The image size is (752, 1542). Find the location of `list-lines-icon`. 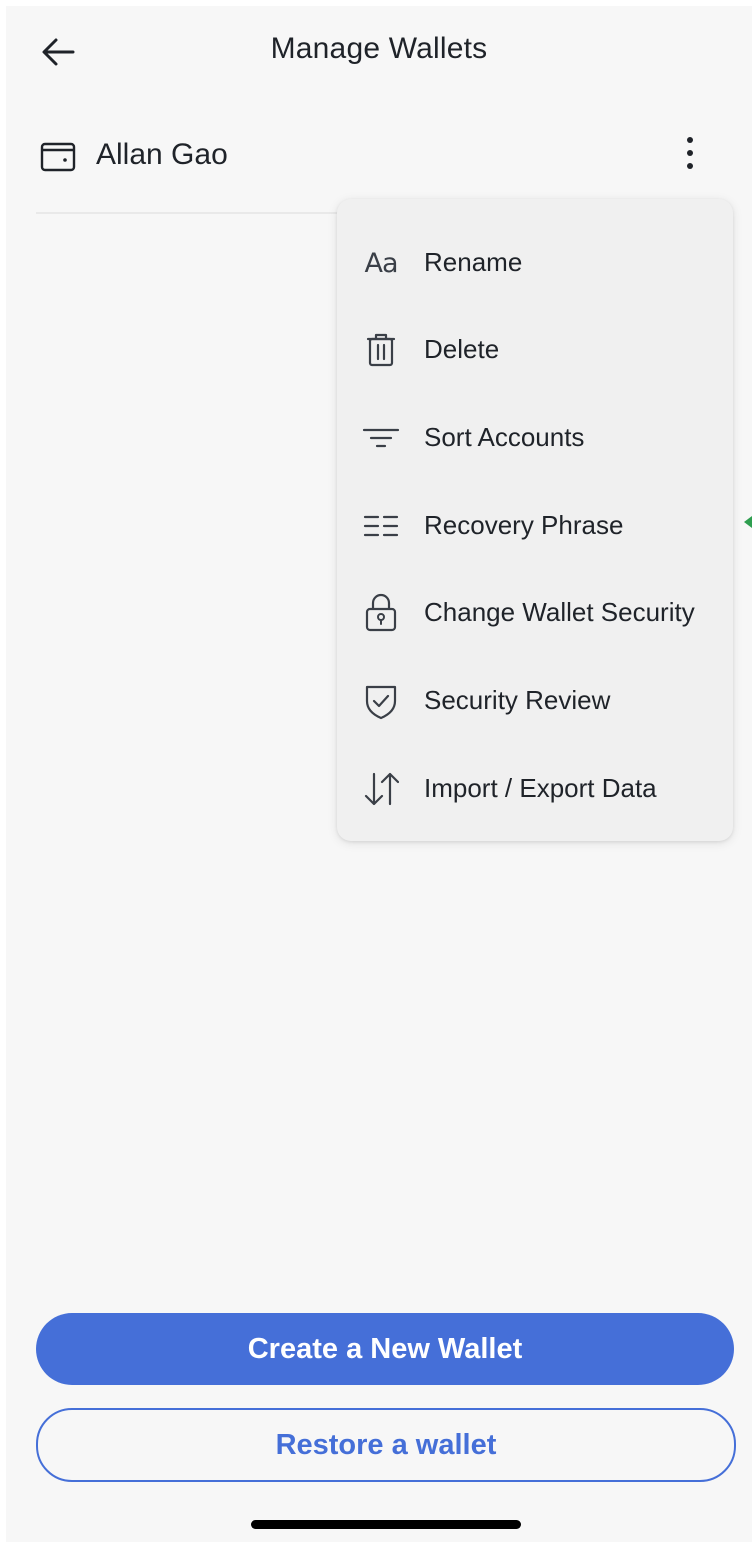

list-lines-icon is located at coordinates (381, 526).